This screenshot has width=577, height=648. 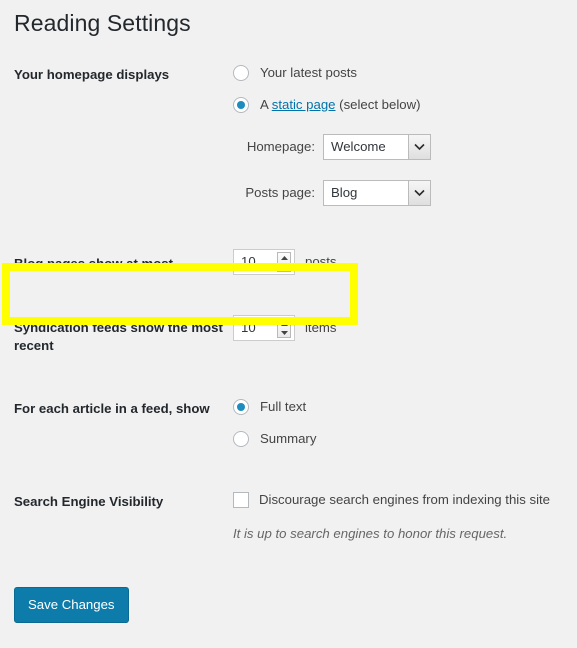 I want to click on radio-static-page-label: A static page (select below), so click(x=340, y=105).